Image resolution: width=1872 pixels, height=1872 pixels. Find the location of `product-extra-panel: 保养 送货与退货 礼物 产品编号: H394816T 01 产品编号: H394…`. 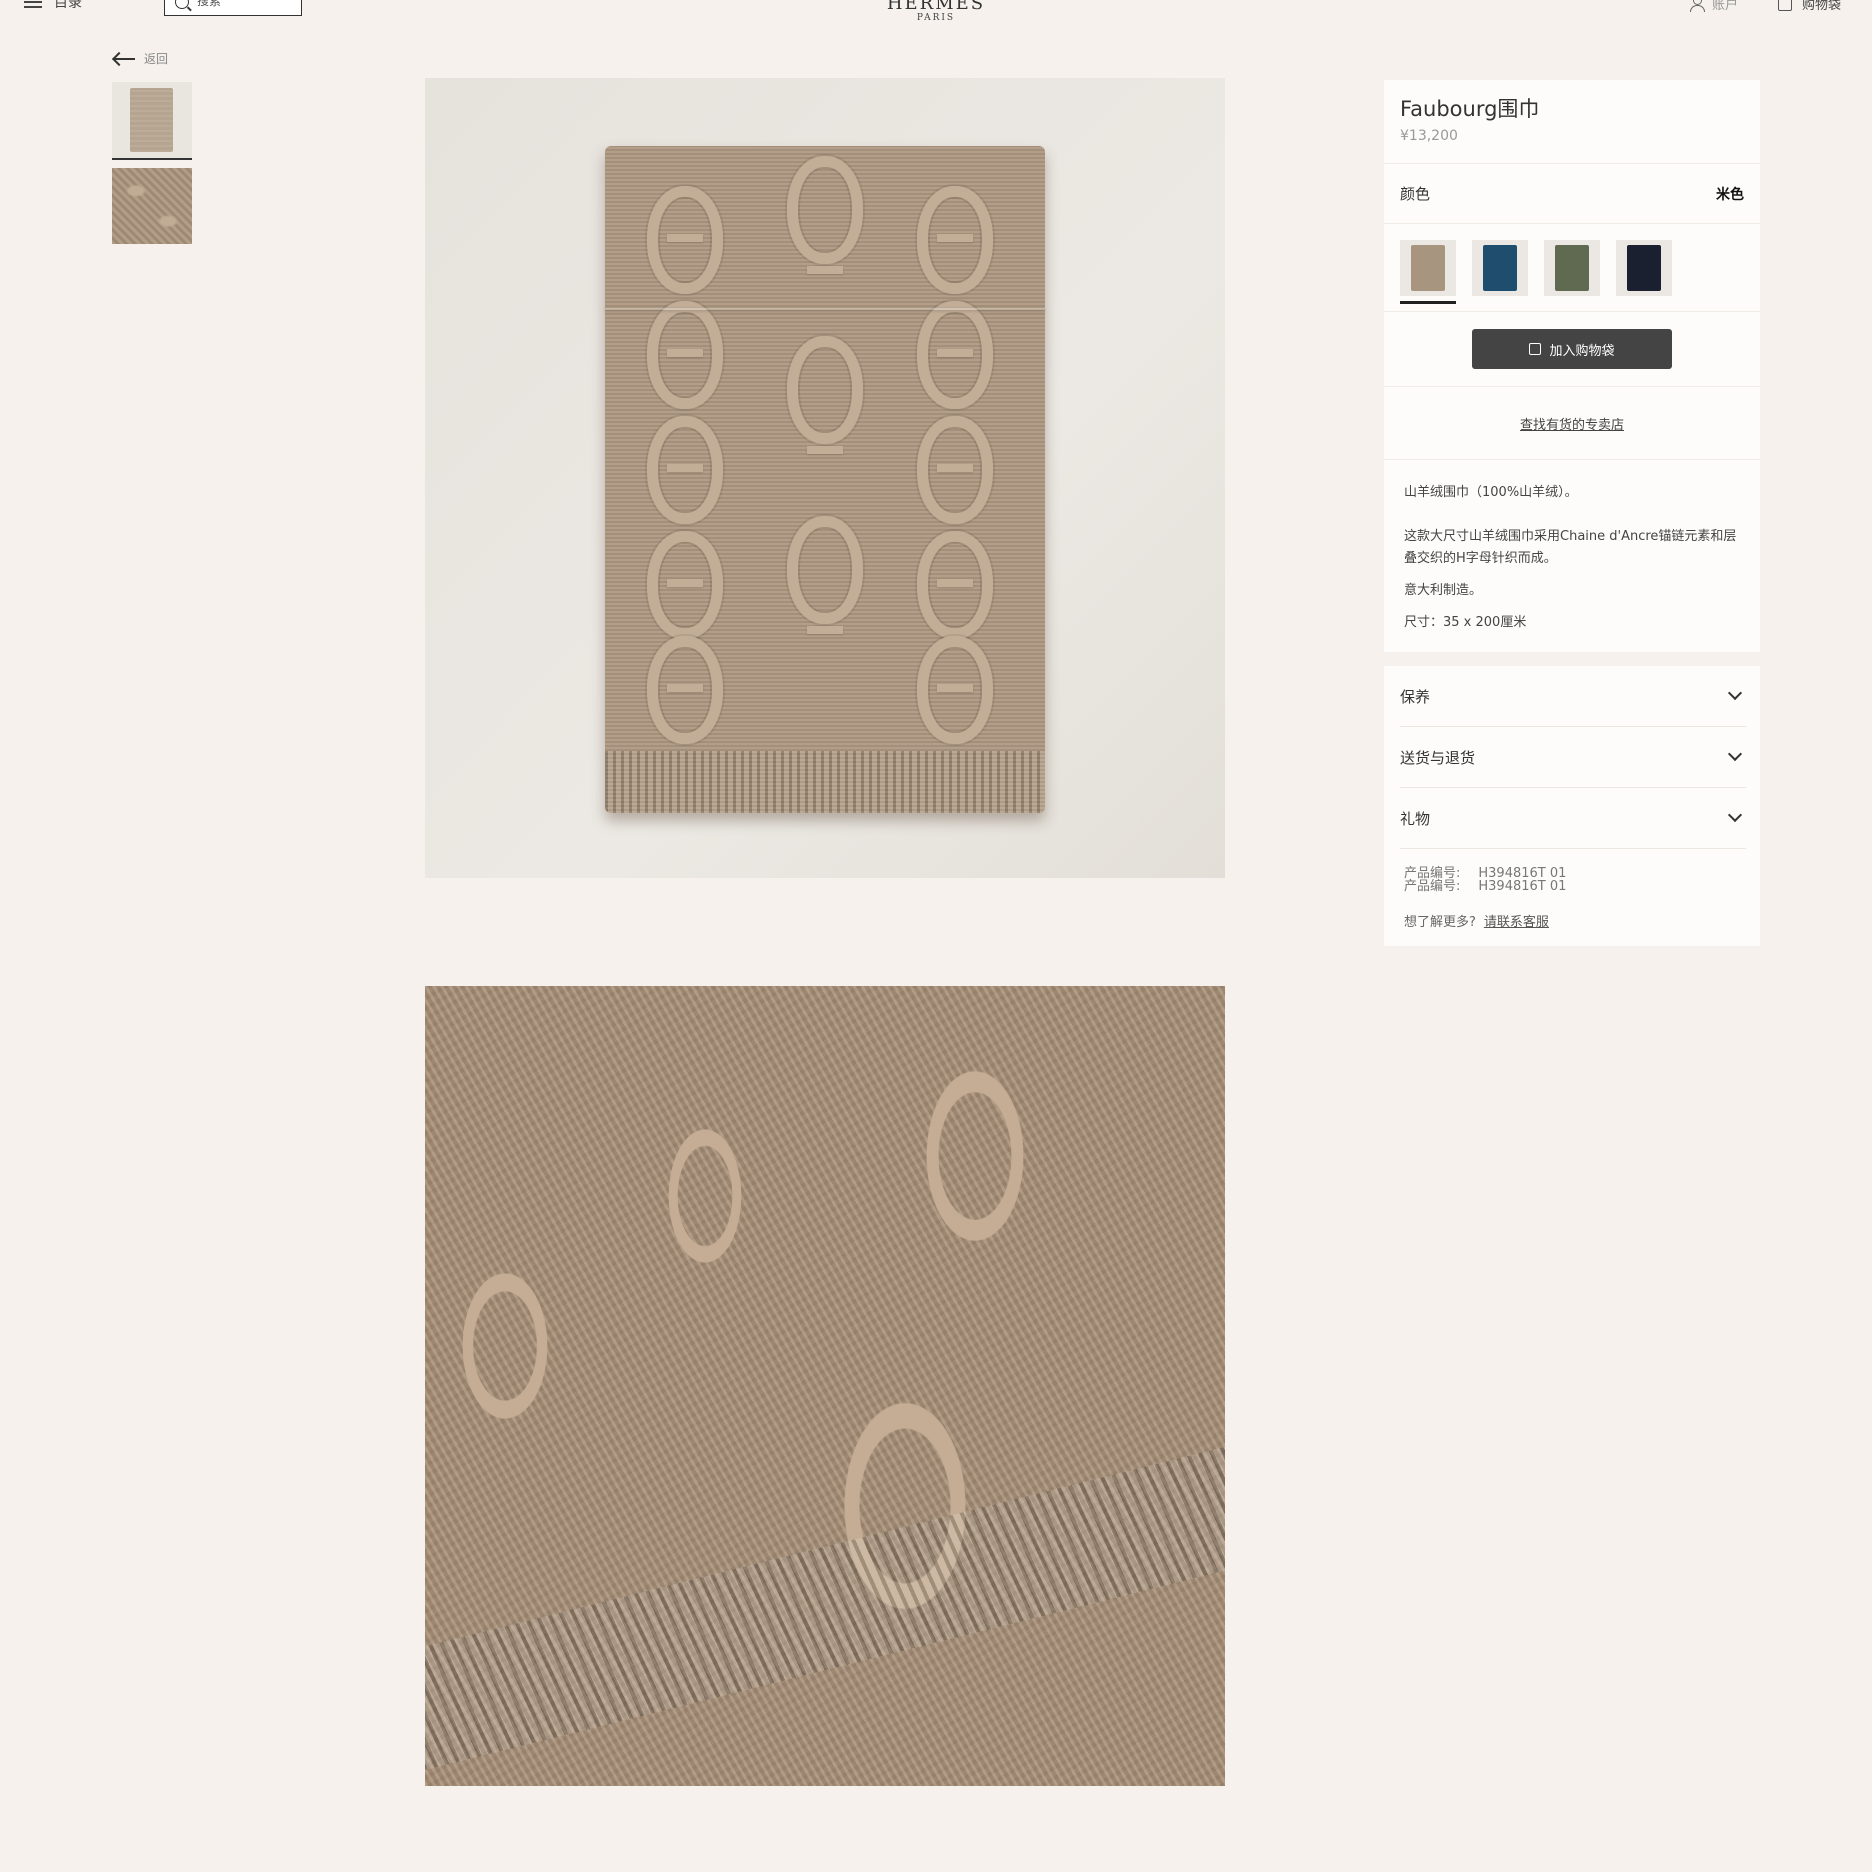

product-extra-panel: 保养 送货与退货 礼物 产品编号: H394816T 01 产品编号: H394… is located at coordinates (1572, 806).